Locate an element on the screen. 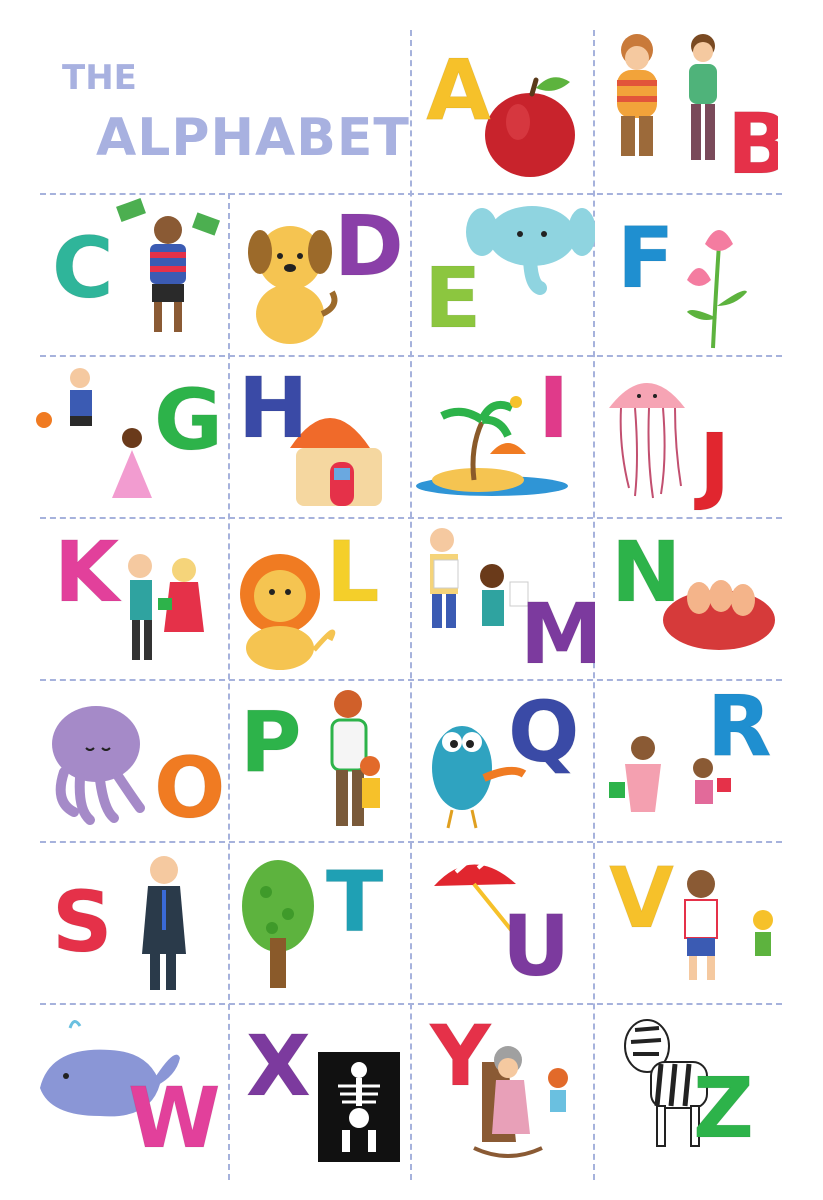  letter-z: Z is located at coordinates (724, 1108).